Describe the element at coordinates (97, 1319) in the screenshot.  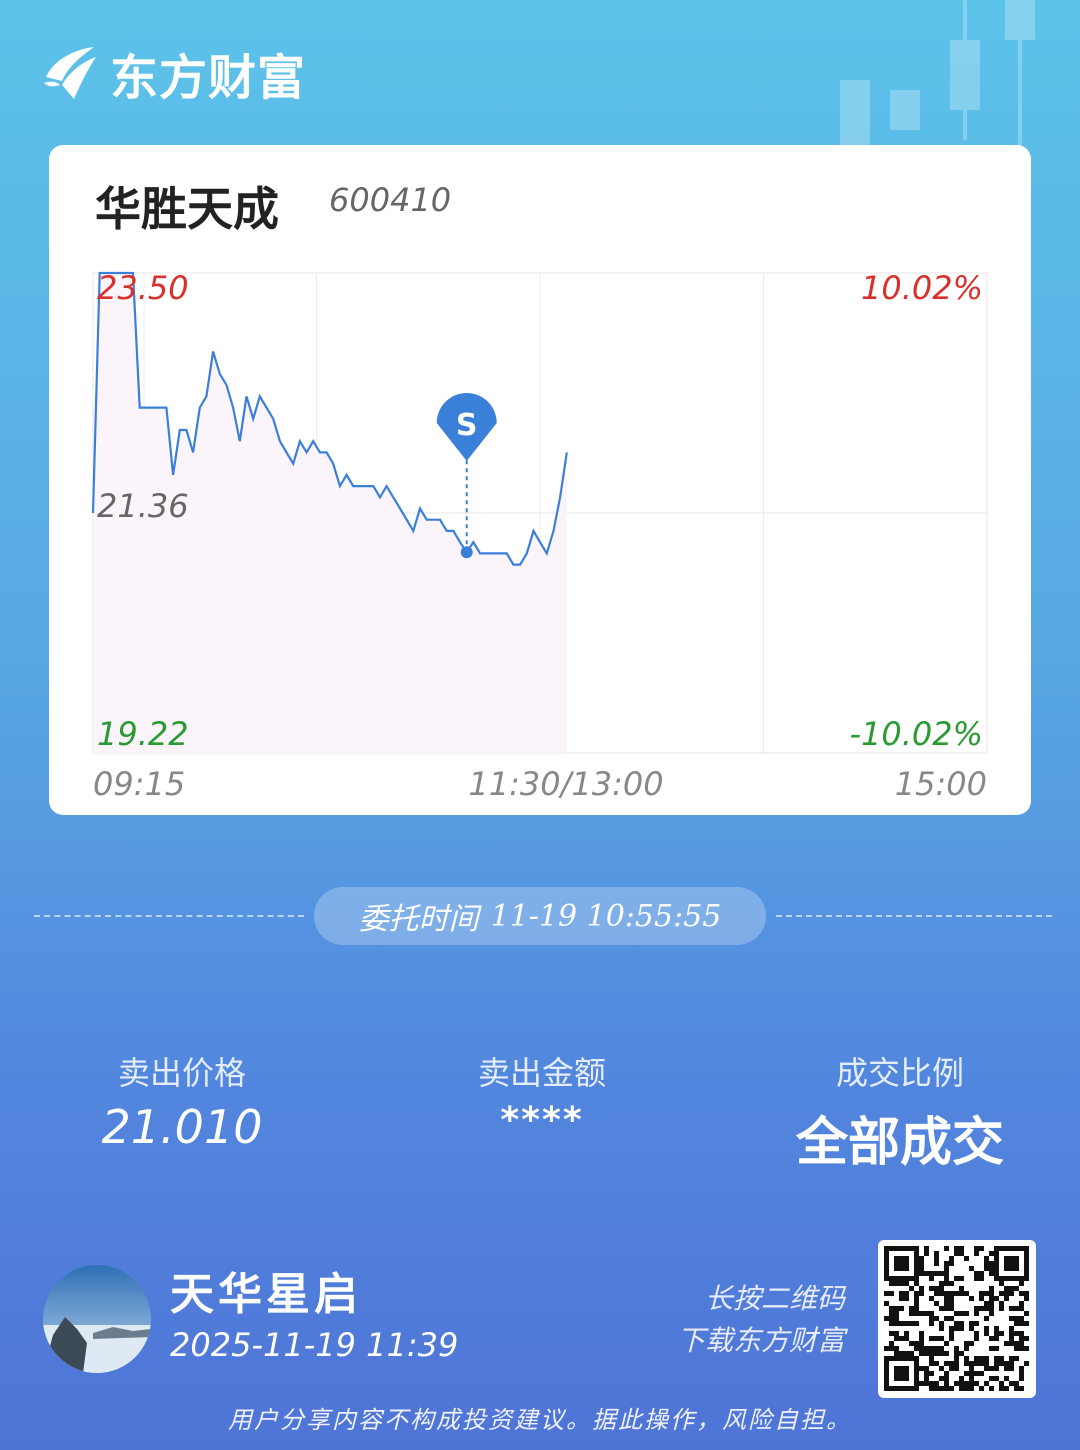
I see `avatar` at that location.